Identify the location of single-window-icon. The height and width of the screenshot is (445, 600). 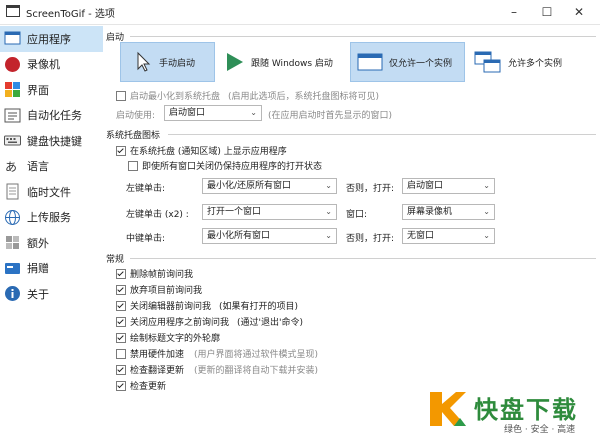
(370, 62).